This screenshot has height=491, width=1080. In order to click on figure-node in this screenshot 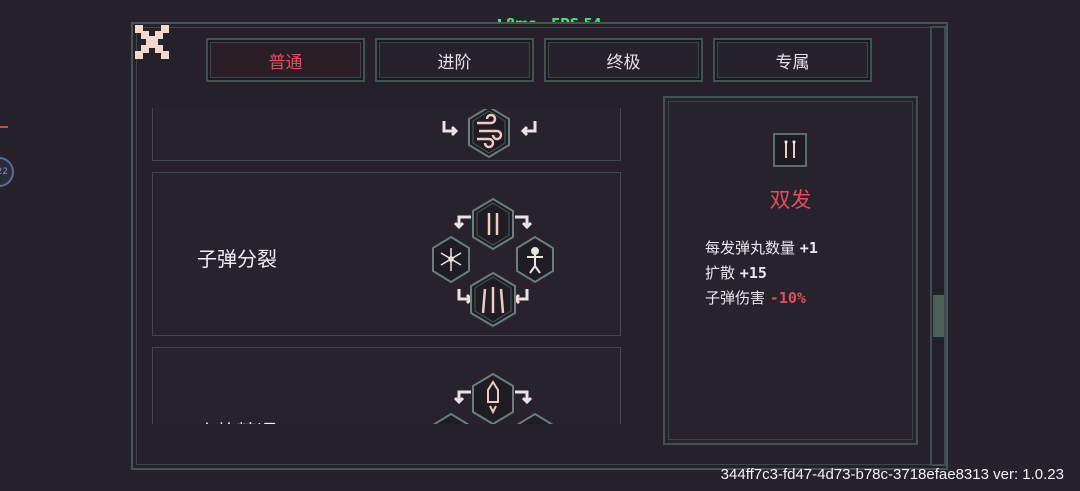, I will do `click(535, 259)`.